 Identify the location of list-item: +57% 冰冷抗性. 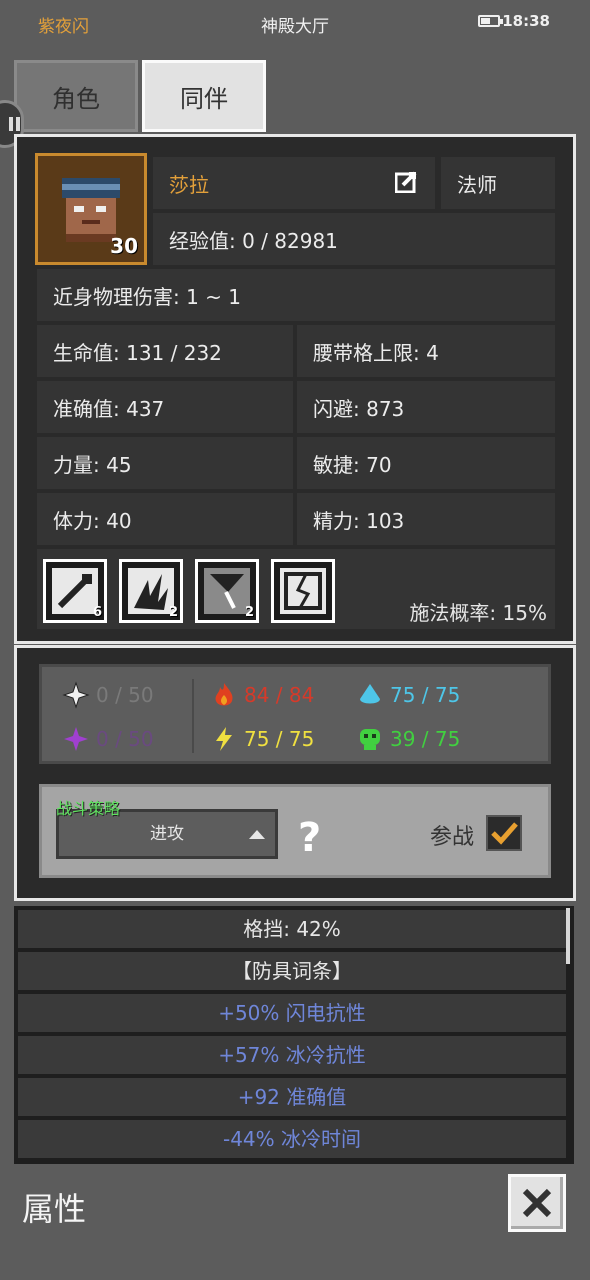
(292, 1055).